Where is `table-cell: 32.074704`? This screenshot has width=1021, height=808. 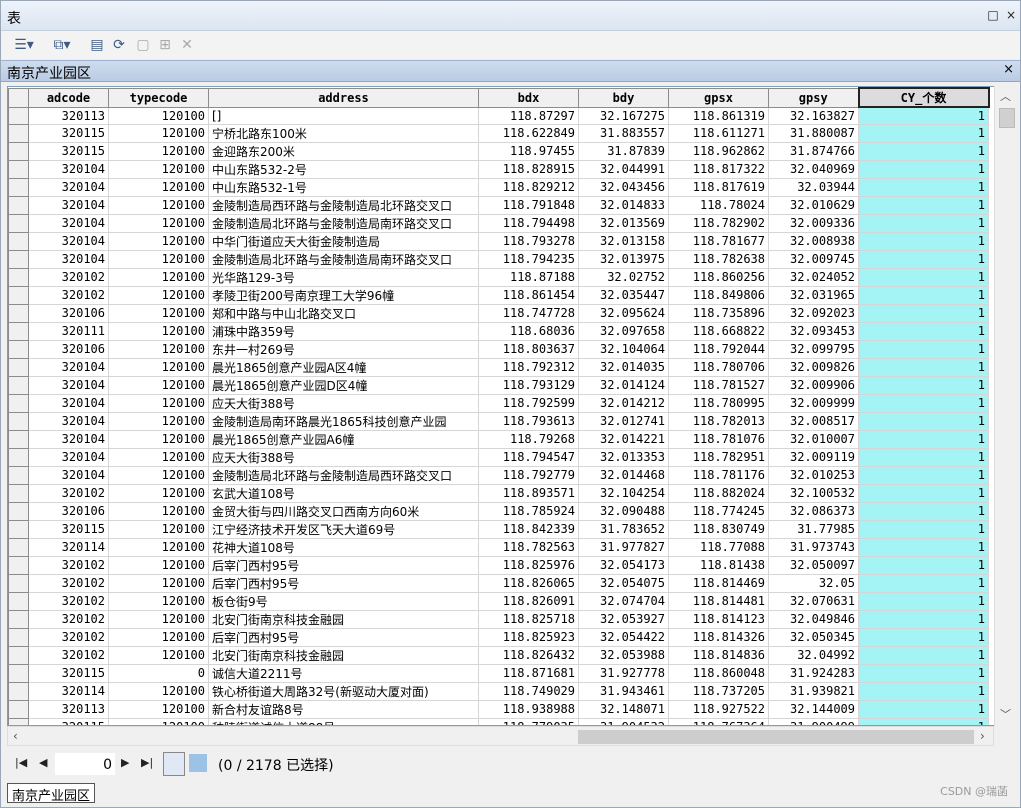
table-cell: 32.074704 is located at coordinates (623, 601).